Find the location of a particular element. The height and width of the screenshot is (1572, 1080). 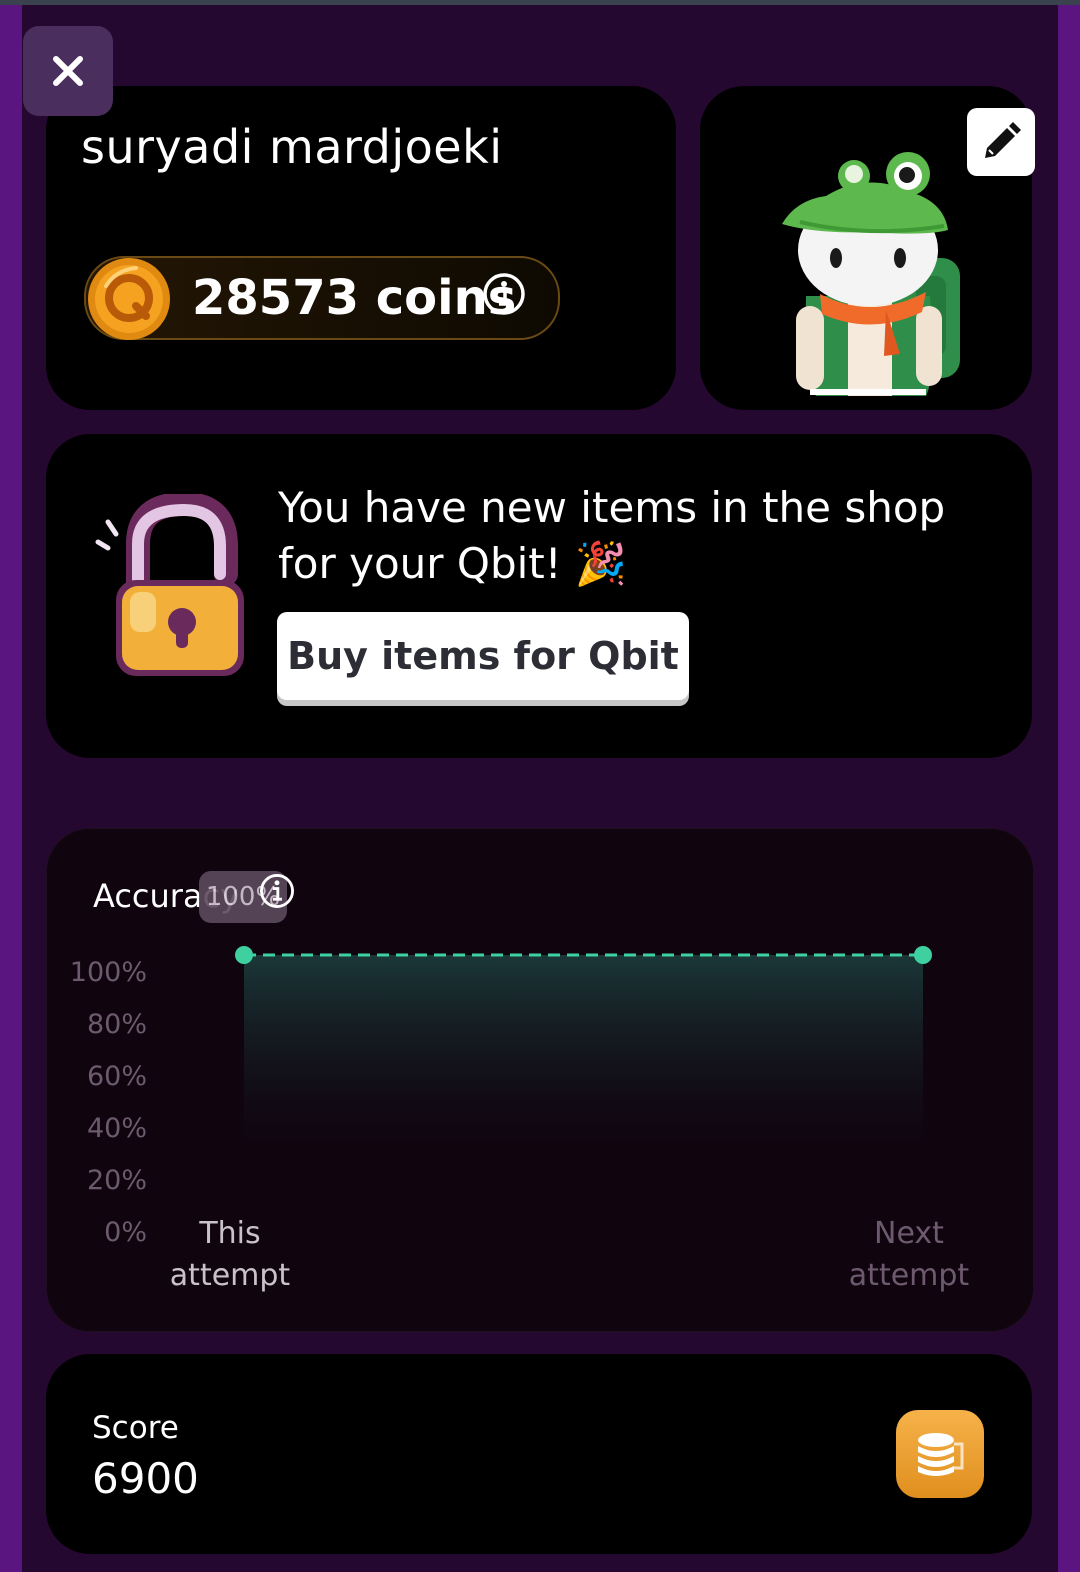

pencil-icon is located at coordinates (1003, 140).